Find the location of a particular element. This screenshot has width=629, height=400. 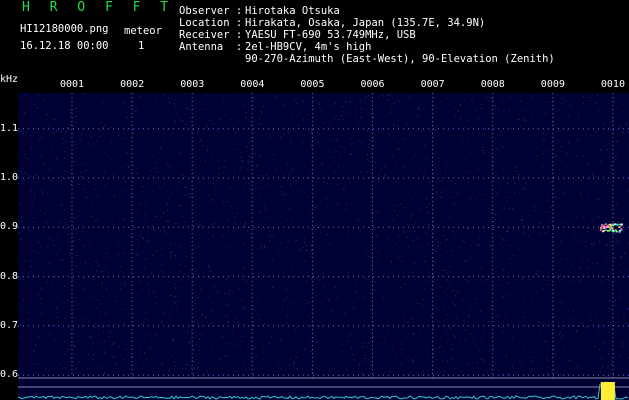

receiver-value: YAESU FT-690 53.749MHz, USB is located at coordinates (330, 35).